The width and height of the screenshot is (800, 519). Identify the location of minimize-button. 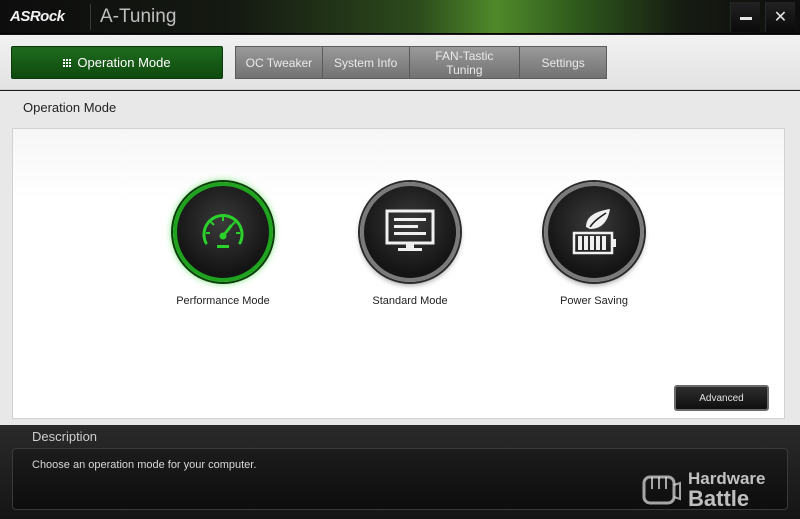
(745, 17).